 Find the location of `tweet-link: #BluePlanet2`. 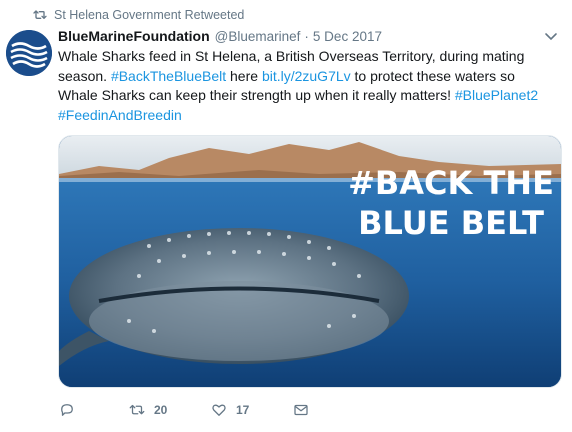

tweet-link: #BluePlanet2 is located at coordinates (496, 95).